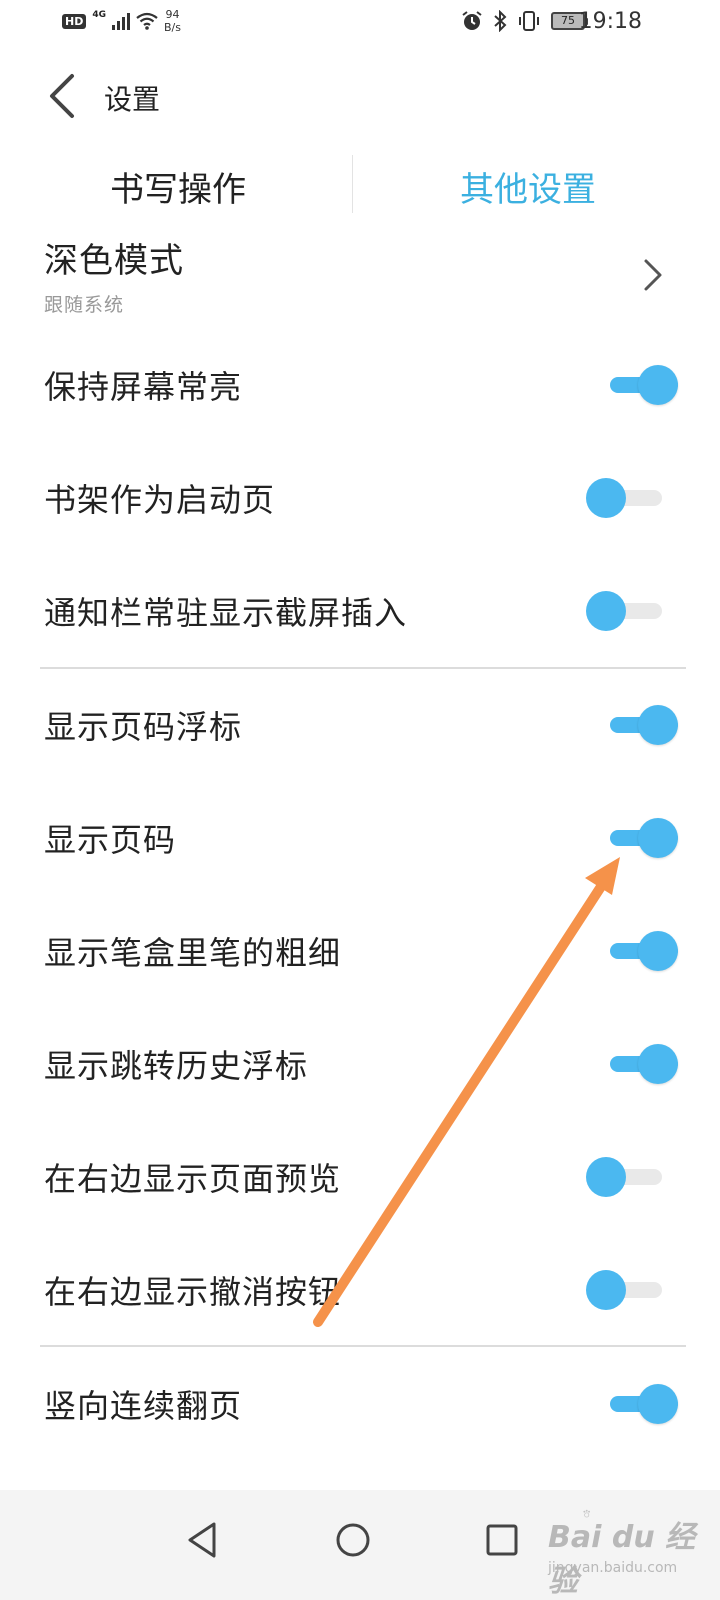 This screenshot has width=720, height=1600. Describe the element at coordinates (193, 953) in the screenshot. I see `setting-label: 显示笔盒里笔的粗细` at that location.